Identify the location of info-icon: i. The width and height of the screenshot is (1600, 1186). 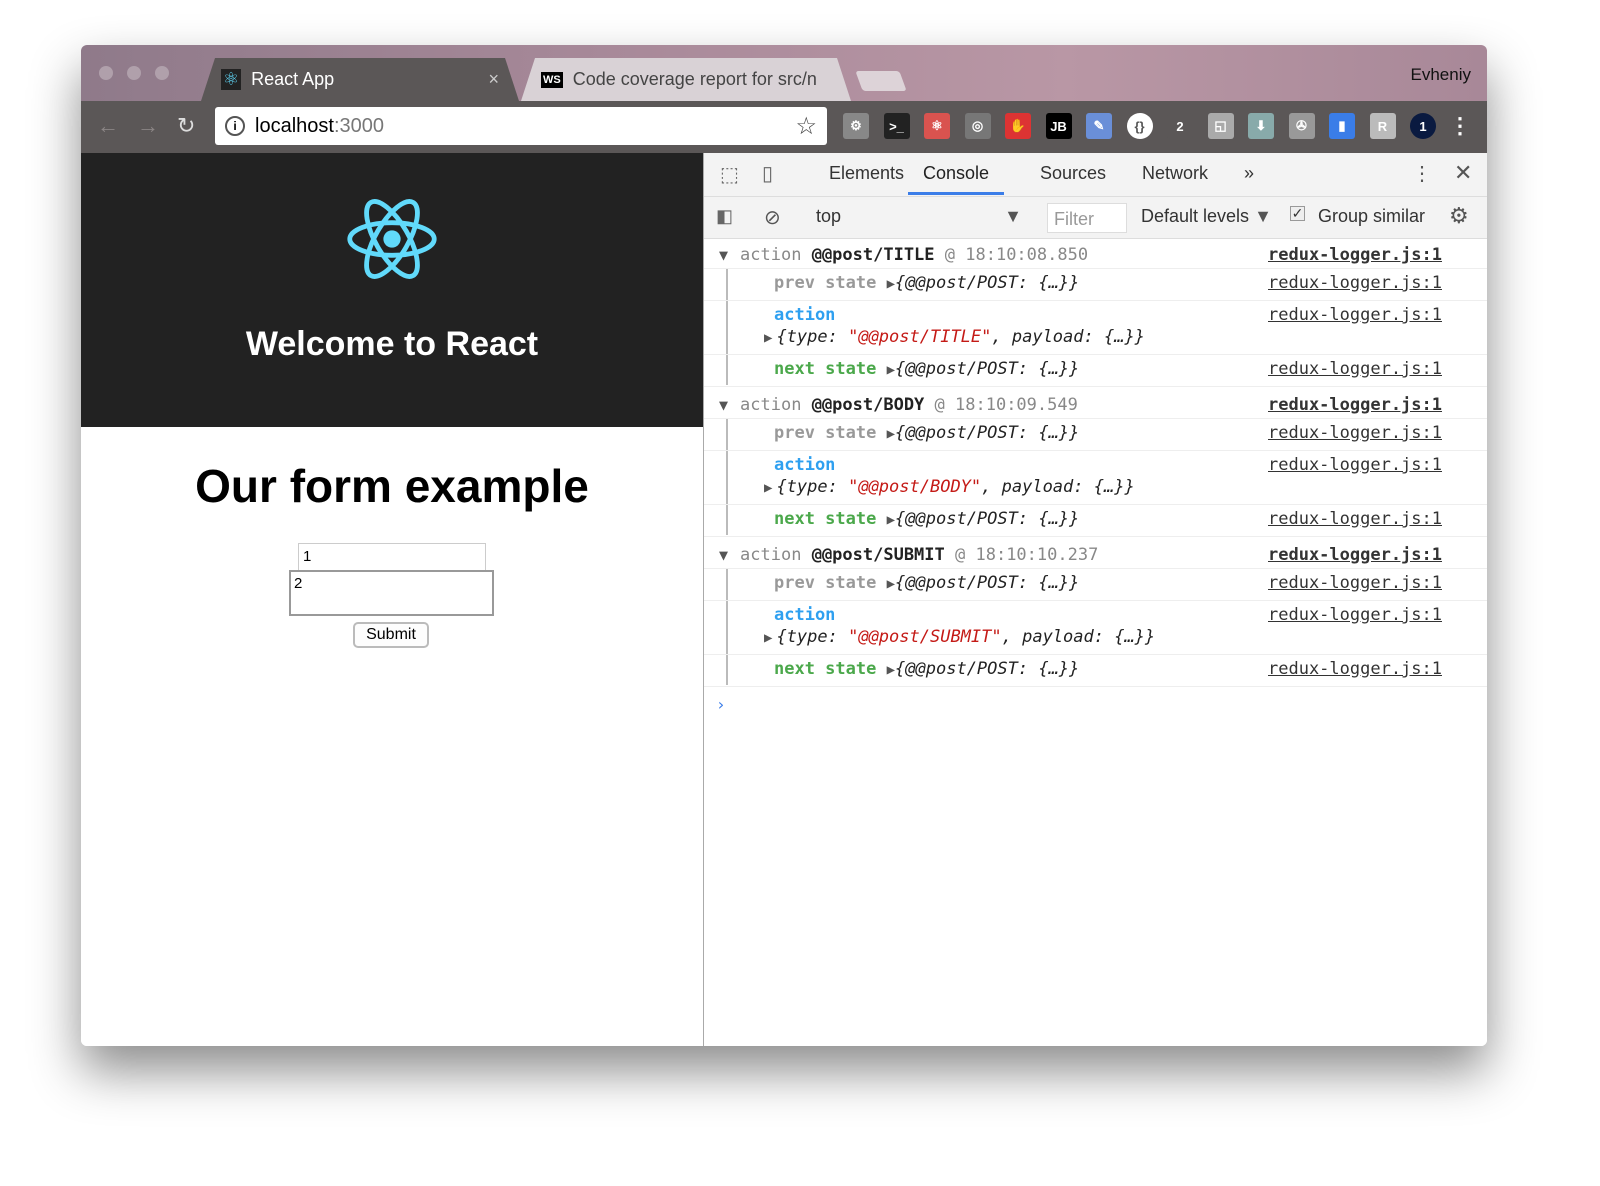
(235, 126).